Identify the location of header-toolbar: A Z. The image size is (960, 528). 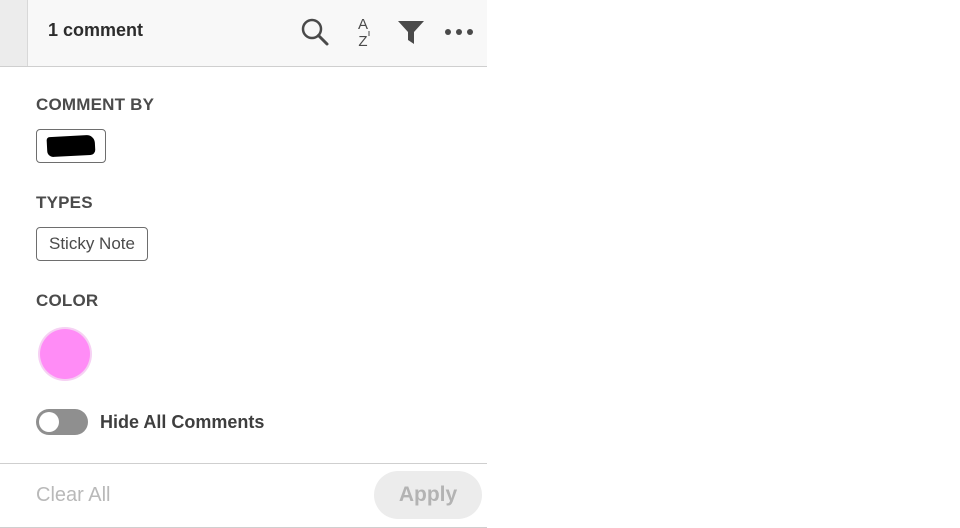
(387, 32).